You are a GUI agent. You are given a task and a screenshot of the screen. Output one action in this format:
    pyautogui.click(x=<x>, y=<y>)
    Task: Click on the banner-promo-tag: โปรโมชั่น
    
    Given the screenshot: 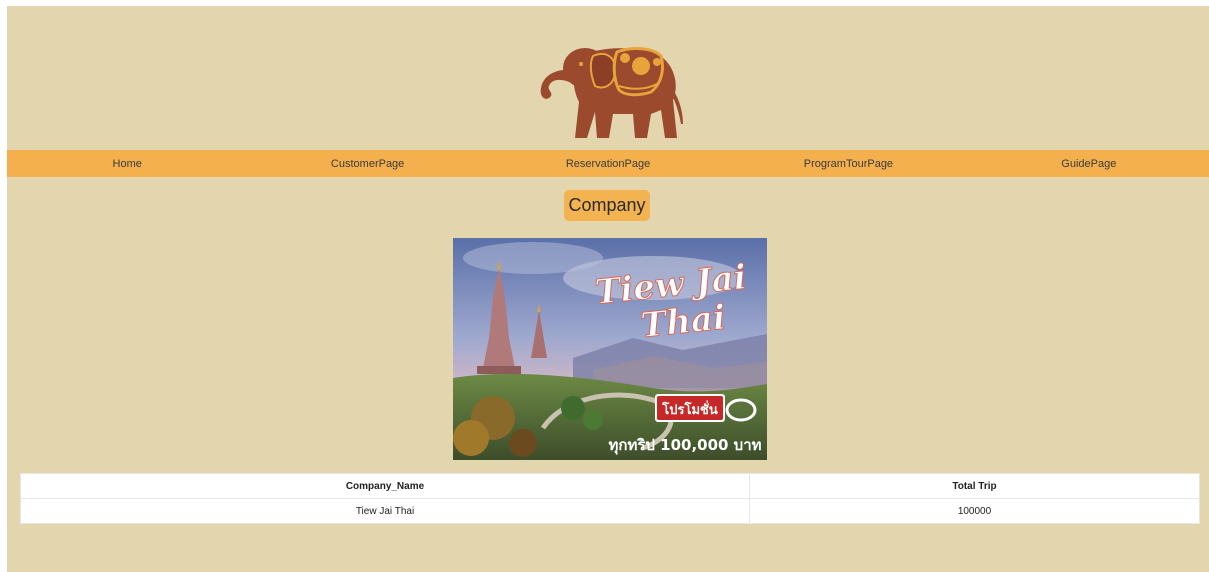 What is the action you would take?
    pyautogui.click(x=689, y=409)
    